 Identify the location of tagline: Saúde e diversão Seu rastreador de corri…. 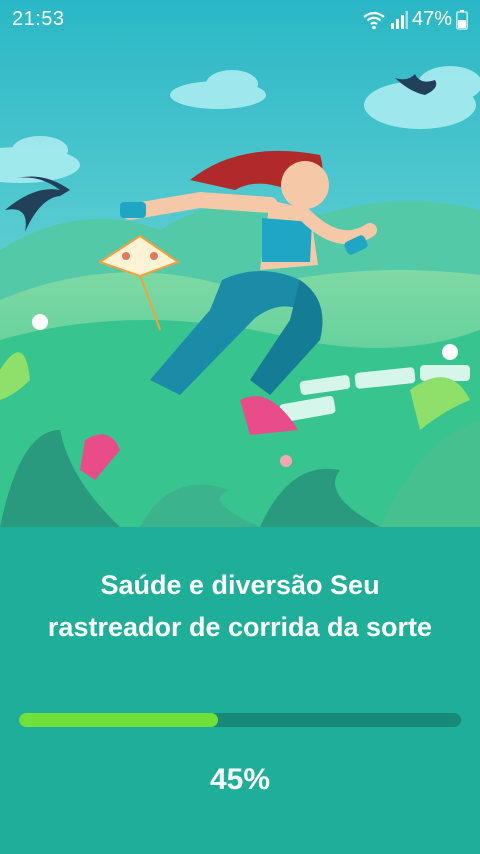
(240, 606).